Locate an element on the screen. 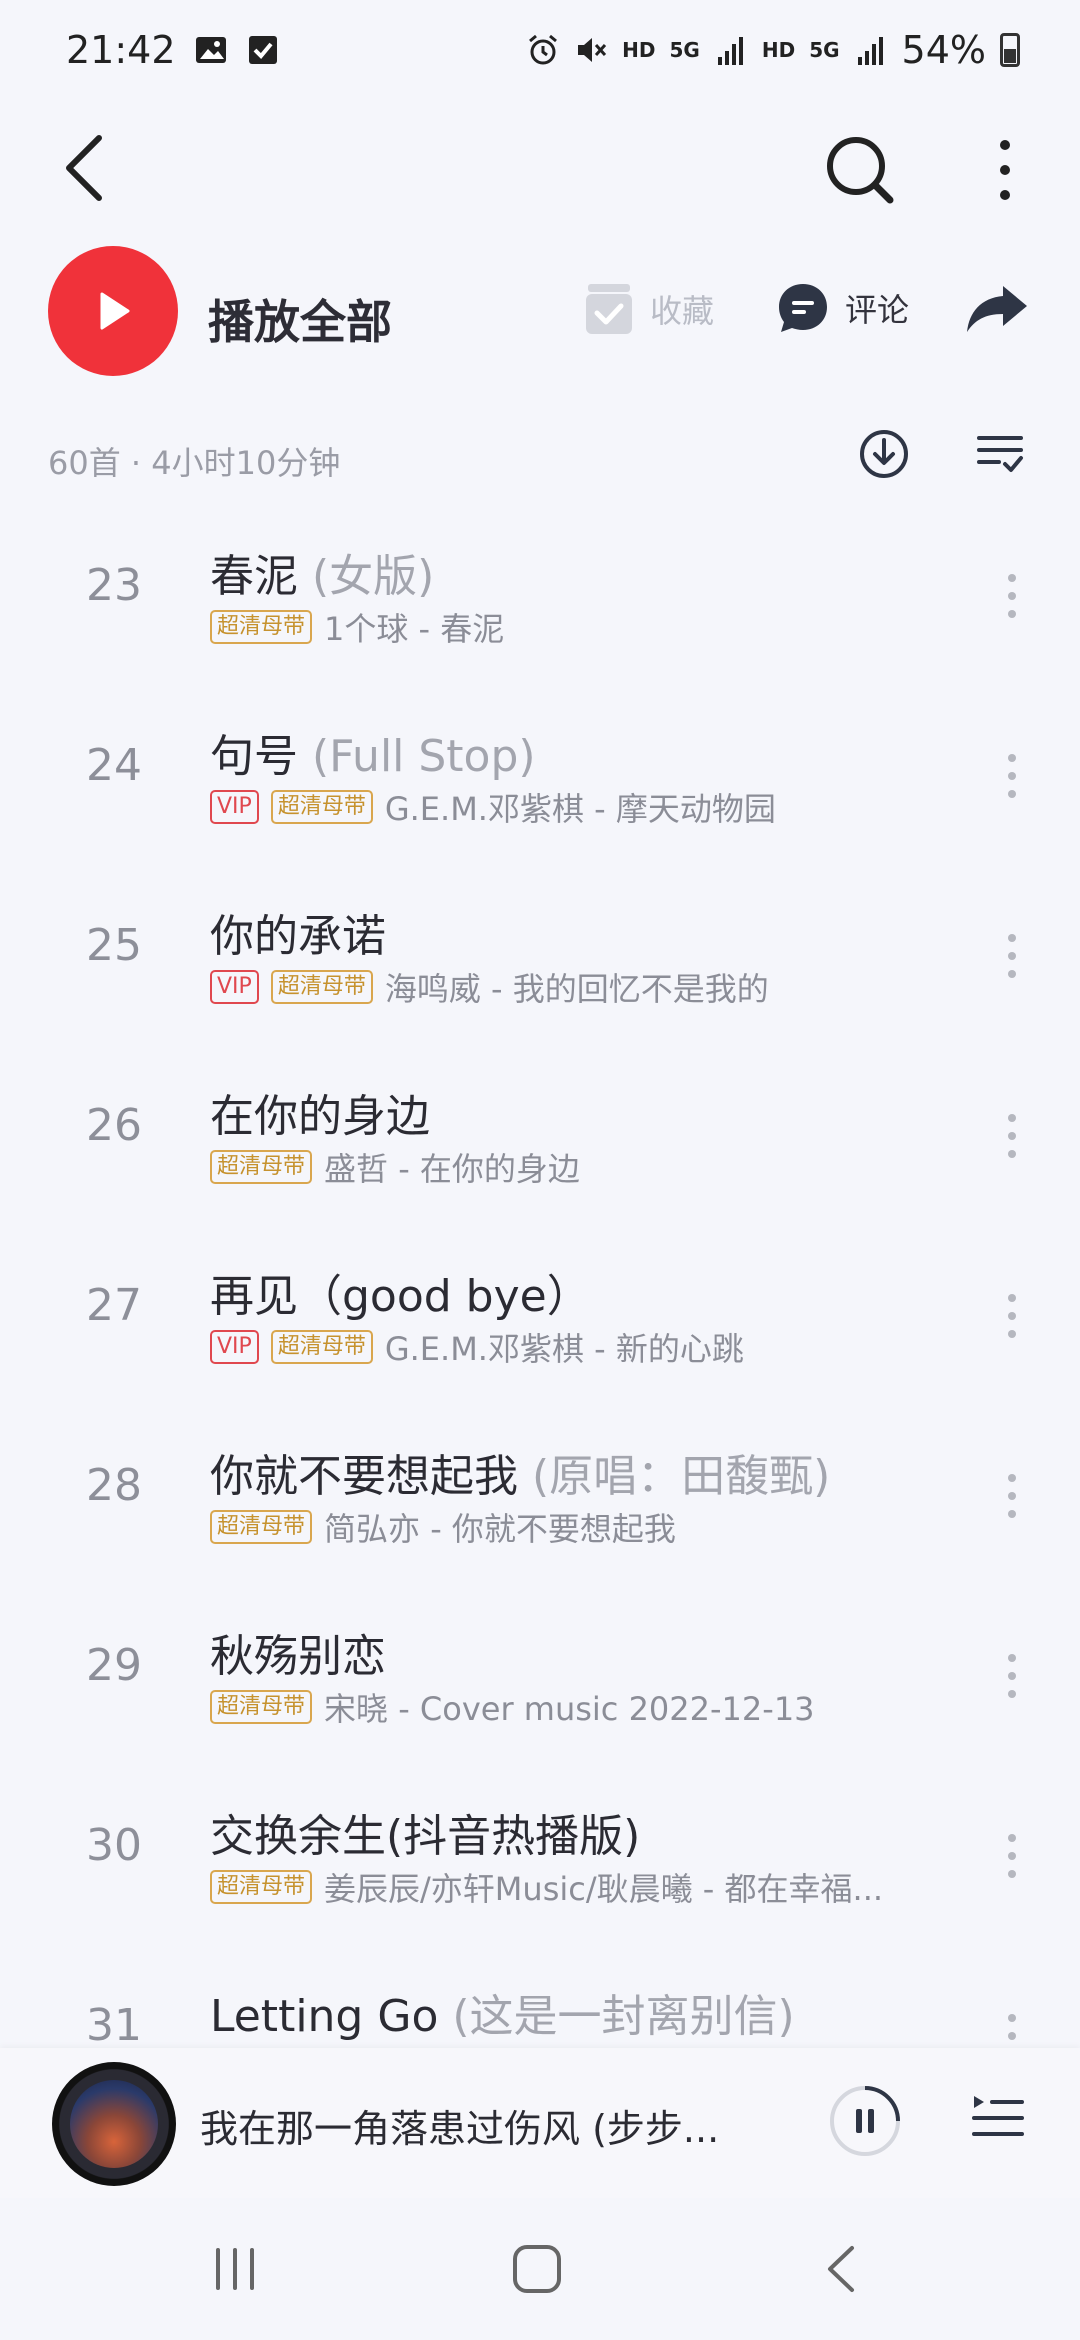  play-all-button is located at coordinates (113, 311).